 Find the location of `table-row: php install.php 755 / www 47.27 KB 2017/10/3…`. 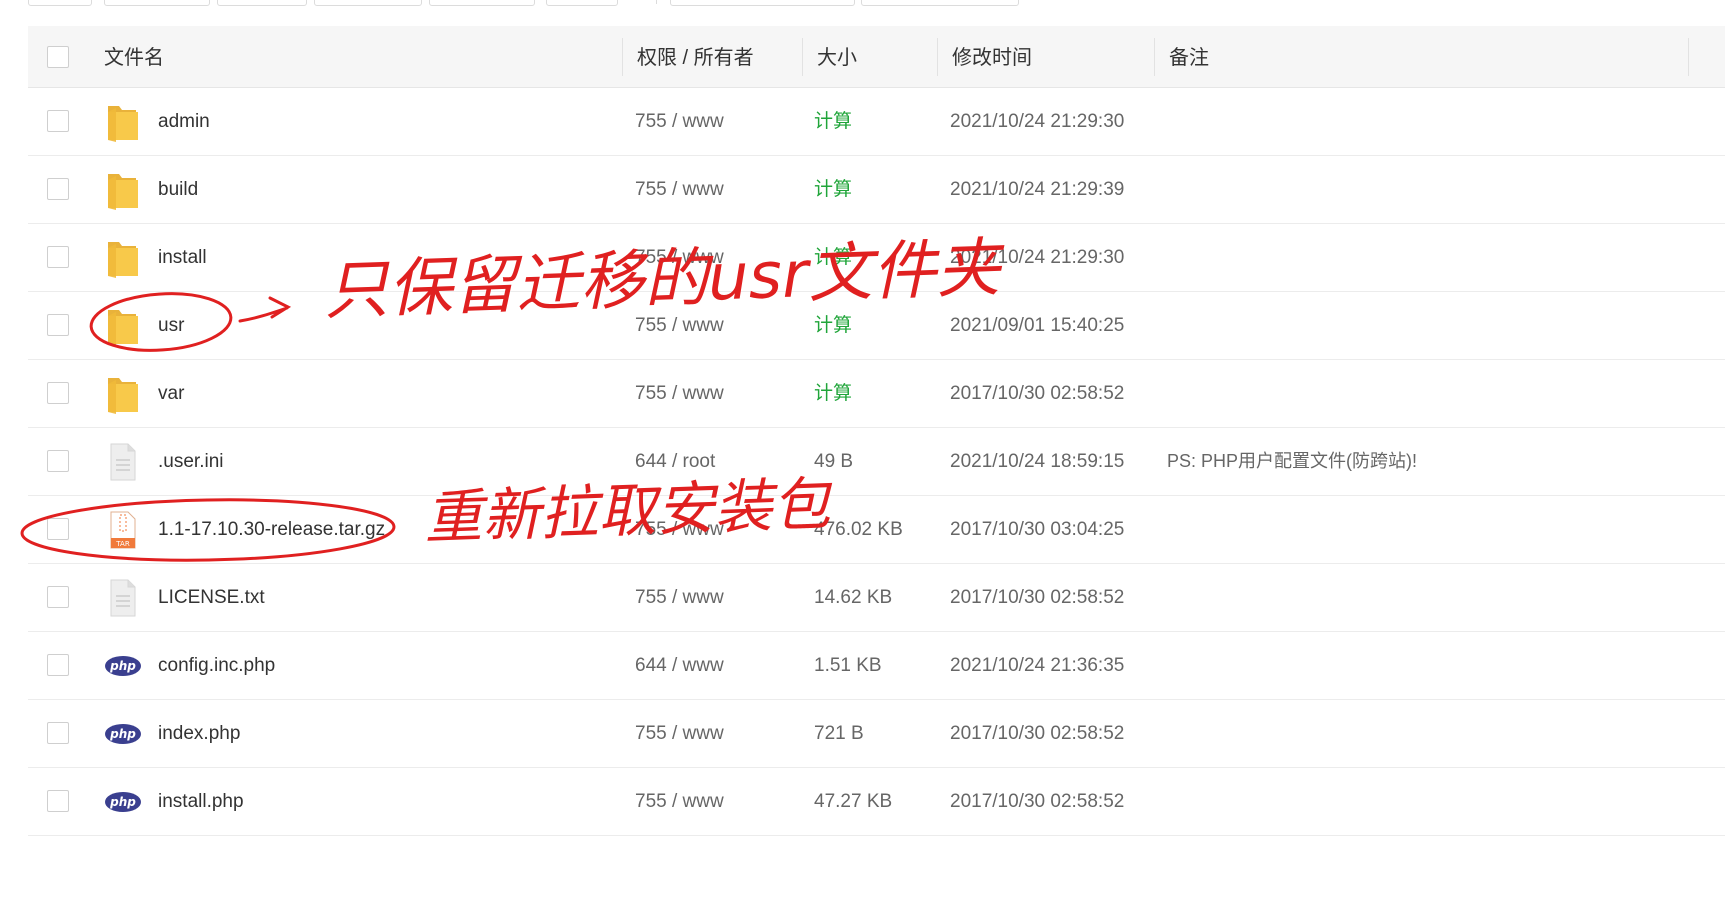

table-row: php install.php 755 / www 47.27 KB 2017/10/3… is located at coordinates (876, 802).